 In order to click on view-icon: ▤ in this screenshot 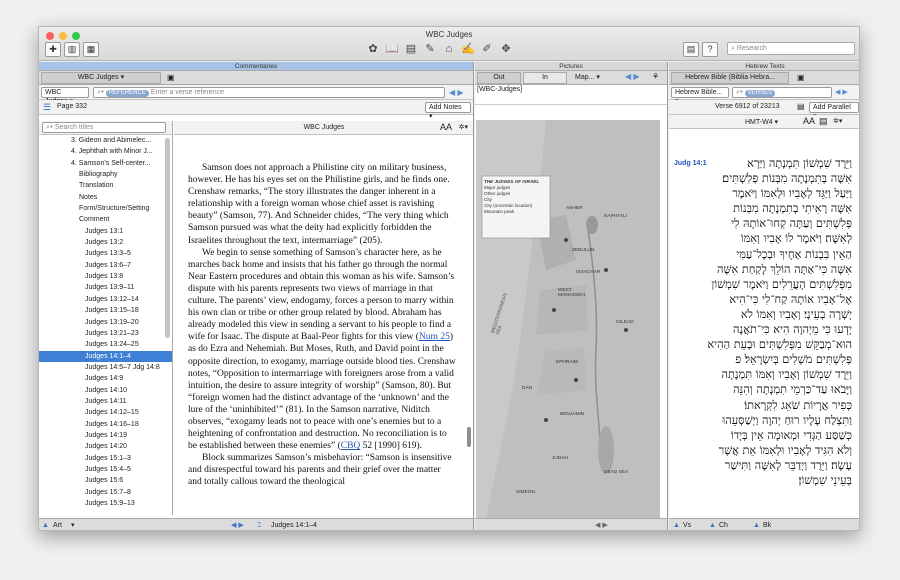, I will do `click(823, 121)`.